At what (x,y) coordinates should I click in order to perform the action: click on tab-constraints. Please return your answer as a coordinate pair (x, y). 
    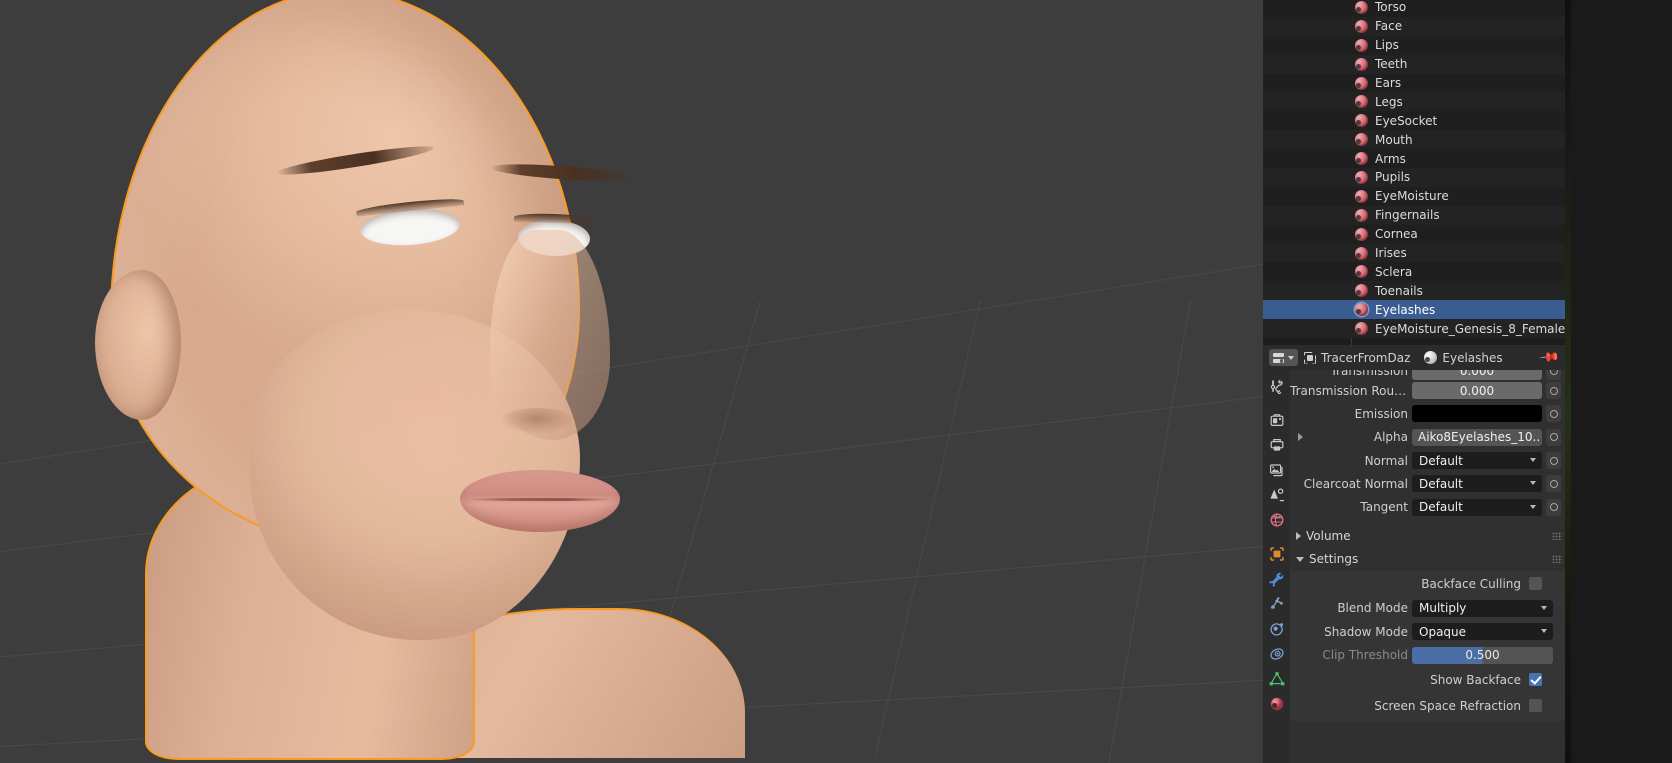
    Looking at the image, I should click on (1276, 653).